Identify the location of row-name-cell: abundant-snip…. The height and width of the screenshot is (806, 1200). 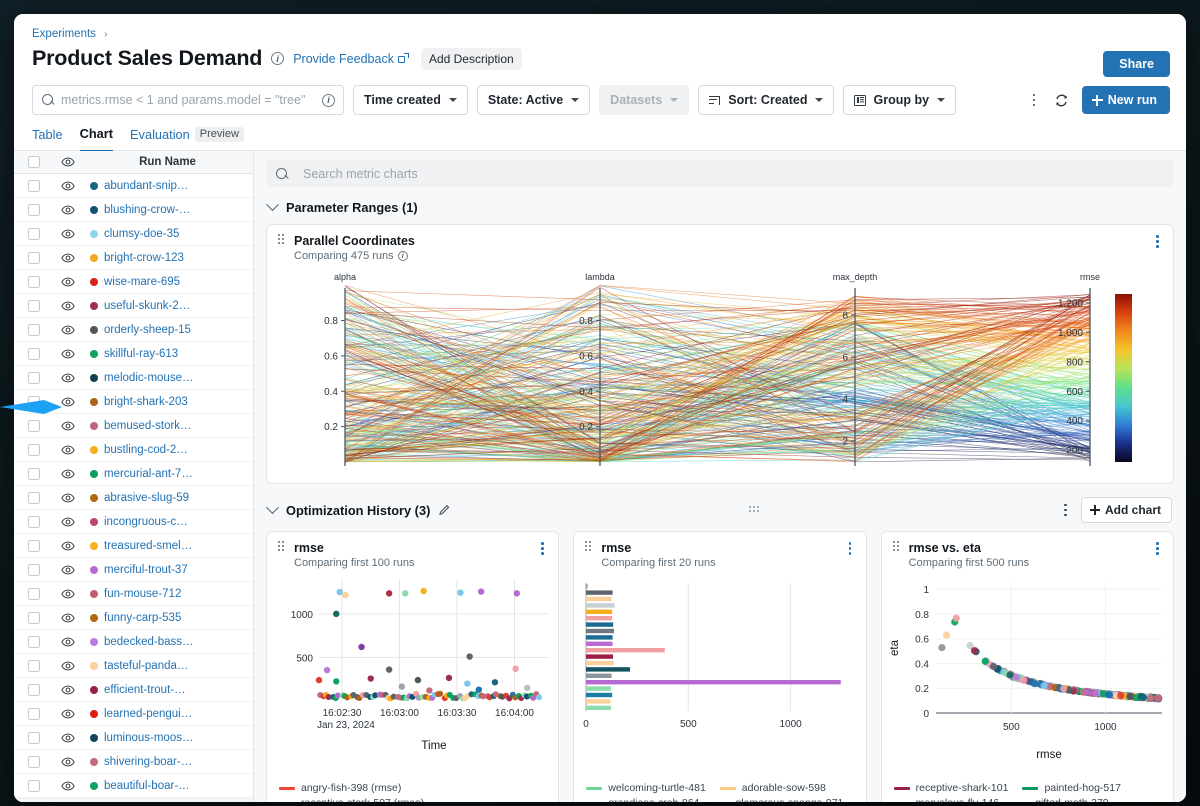
(167, 186).